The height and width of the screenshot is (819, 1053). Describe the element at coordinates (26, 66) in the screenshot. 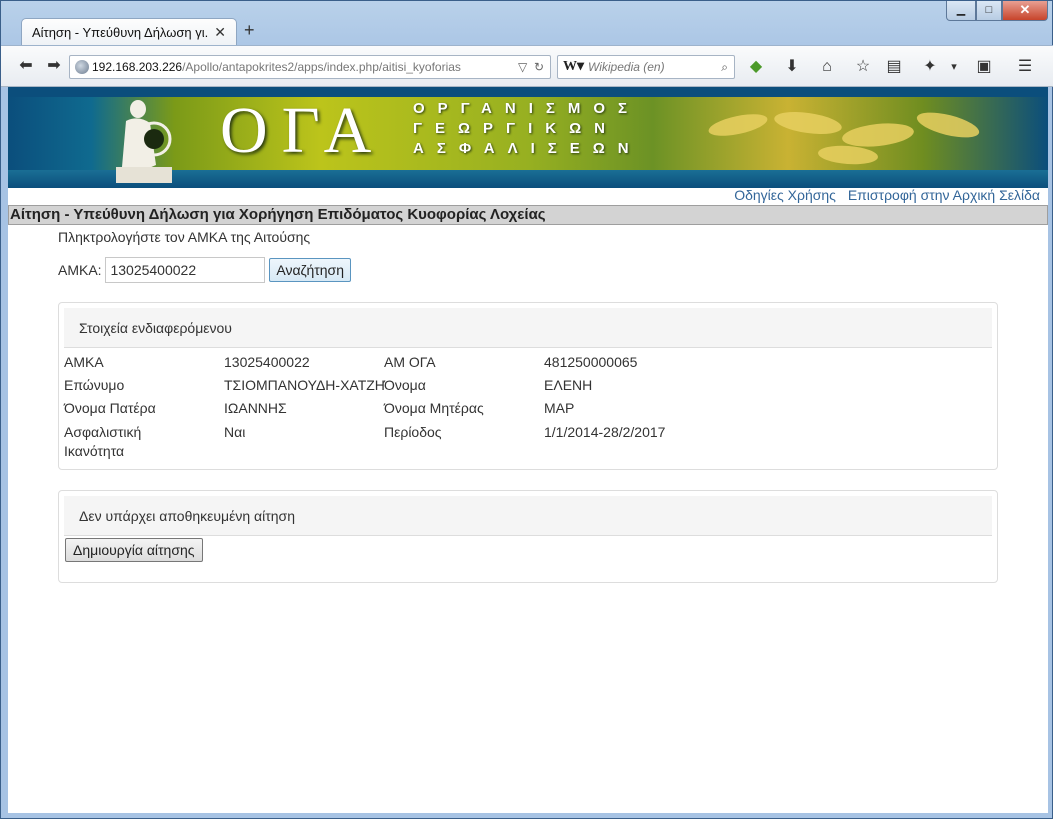

I see `back-icon: ⬅` at that location.